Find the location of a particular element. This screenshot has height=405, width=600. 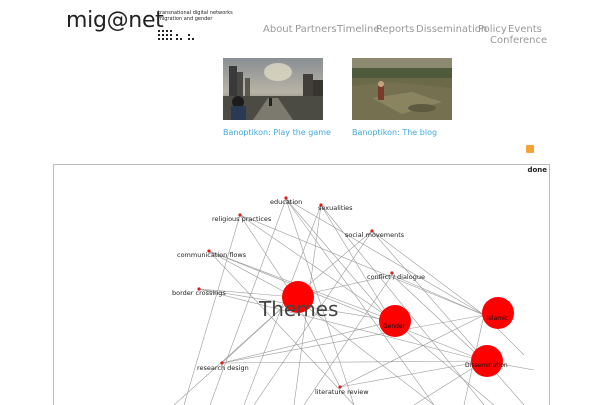

nav-partners: Partners is located at coordinates (316, 29).